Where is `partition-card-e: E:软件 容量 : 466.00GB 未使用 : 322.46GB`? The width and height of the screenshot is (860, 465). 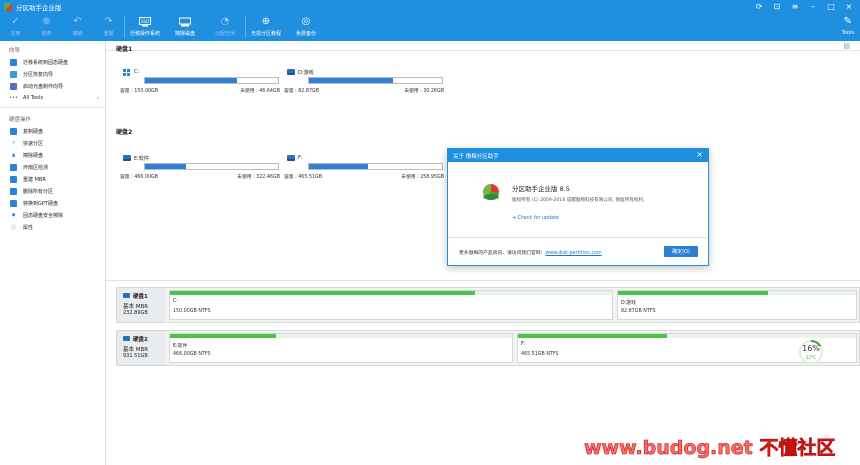 partition-card-e: E:软件 容量 : 466.00GB 未使用 : 322.46GB is located at coordinates (200, 168).